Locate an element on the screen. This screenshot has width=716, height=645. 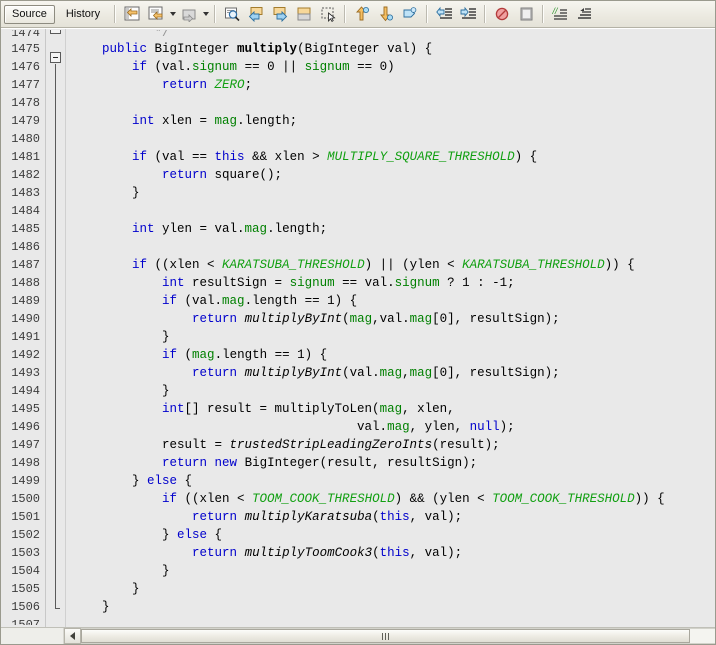
horizontal-scrollbar is located at coordinates (358, 635).